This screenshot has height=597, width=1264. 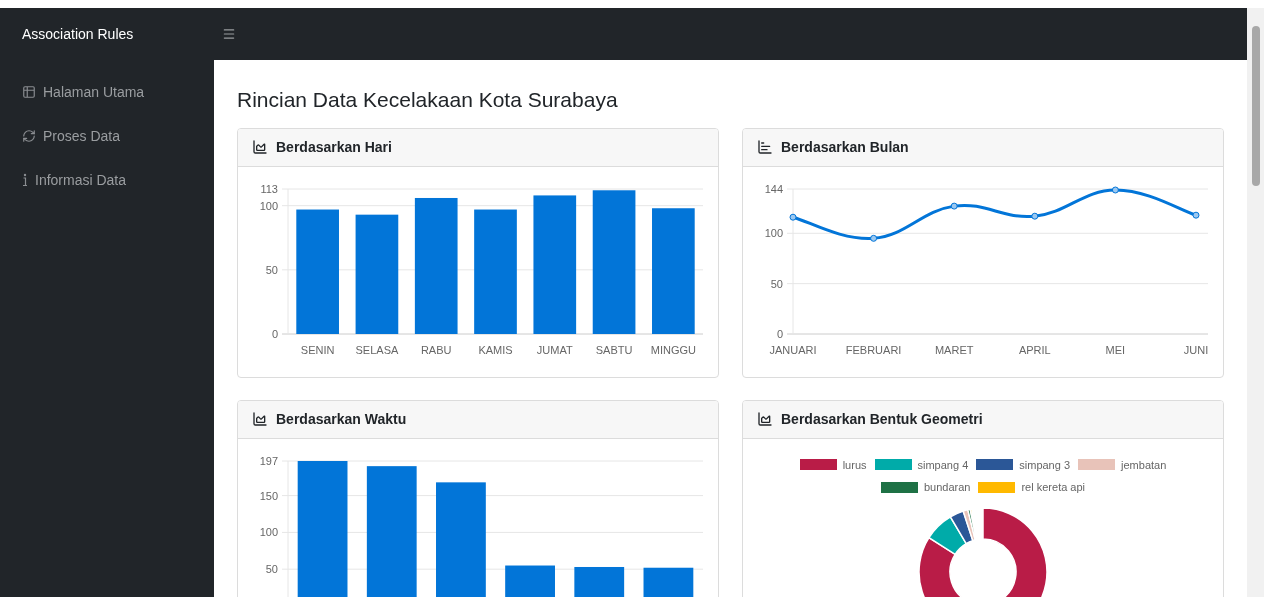 What do you see at coordinates (29, 92) in the screenshot?
I see `table-icon` at bounding box center [29, 92].